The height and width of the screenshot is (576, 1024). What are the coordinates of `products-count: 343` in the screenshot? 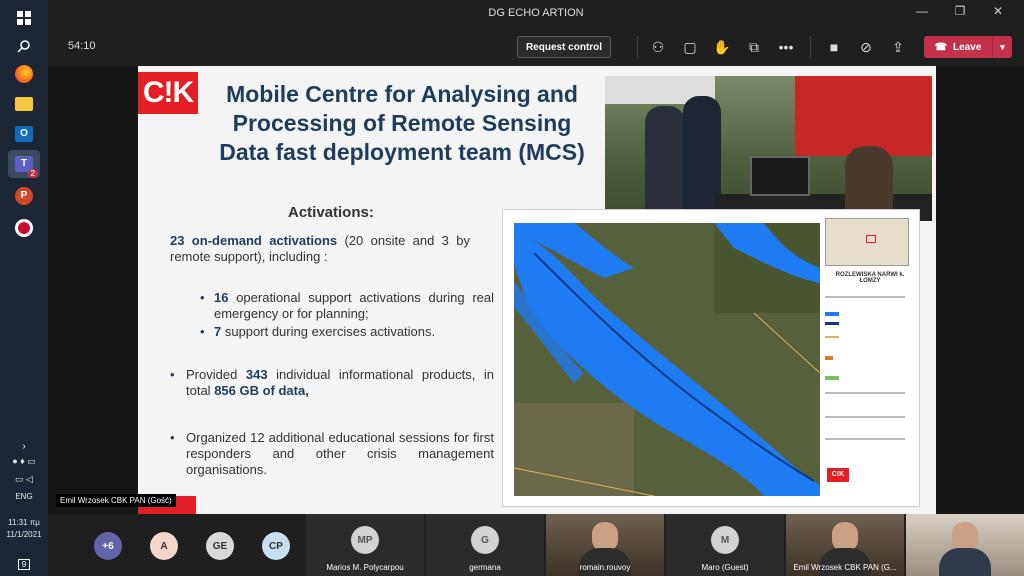 It's located at (256, 374).